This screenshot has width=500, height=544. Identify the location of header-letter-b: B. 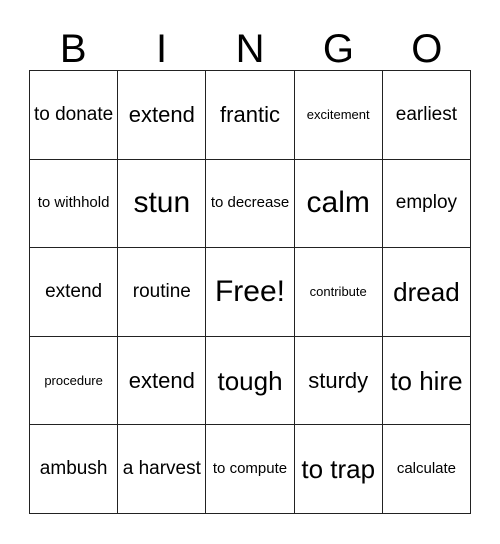
(73, 49).